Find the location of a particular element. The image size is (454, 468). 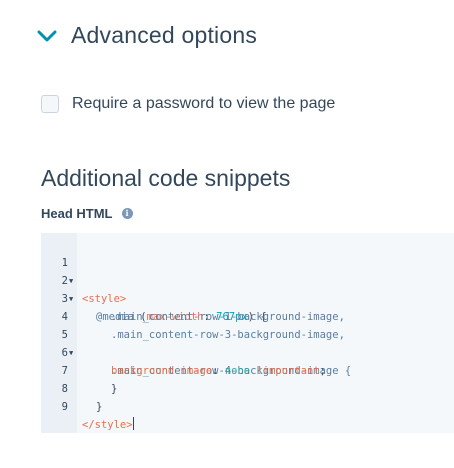

code-line: 3 .main_content-row-1-background-image, is located at coordinates (193, 297).